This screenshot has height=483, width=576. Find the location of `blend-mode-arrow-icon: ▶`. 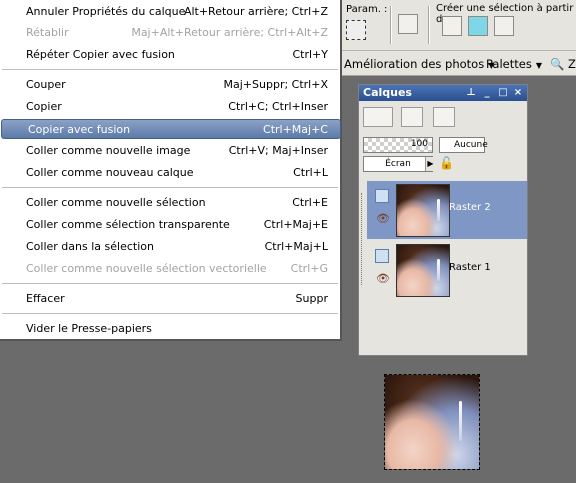

blend-mode-arrow-icon: ▶ is located at coordinates (430, 164).